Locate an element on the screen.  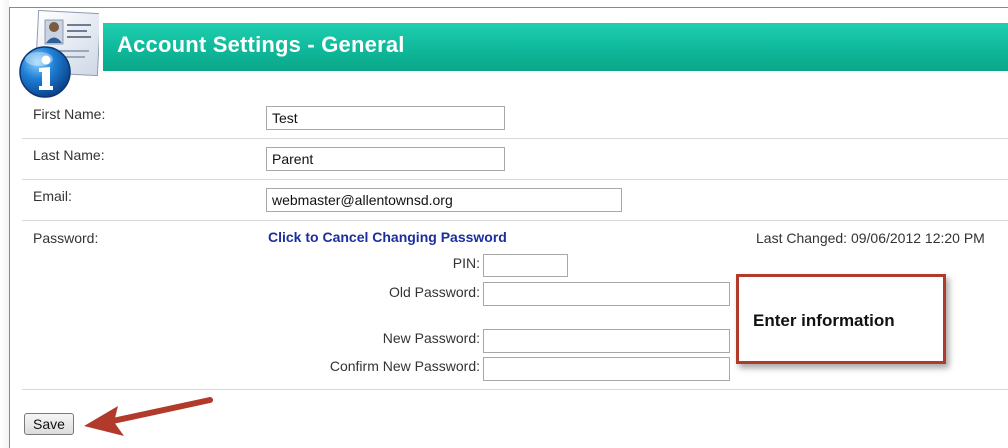
last-name-row: Last Name: is located at coordinates (515, 159).